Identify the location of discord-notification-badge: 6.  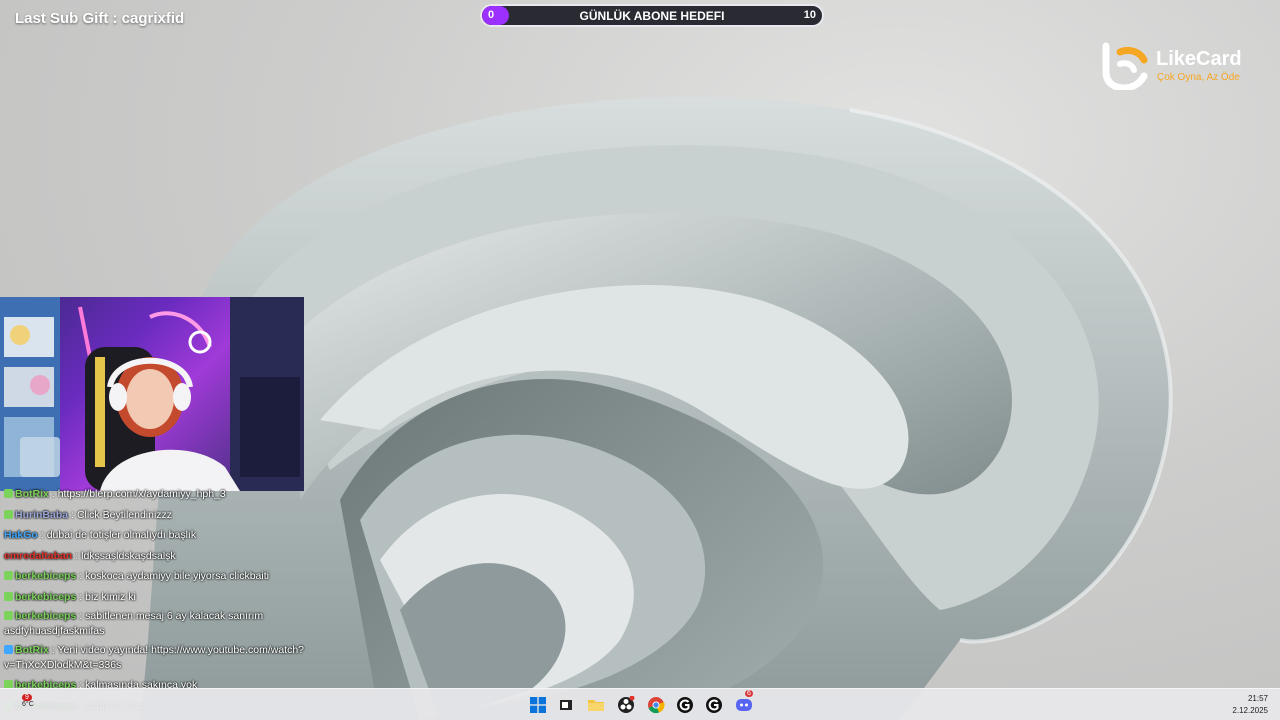
(749, 693).